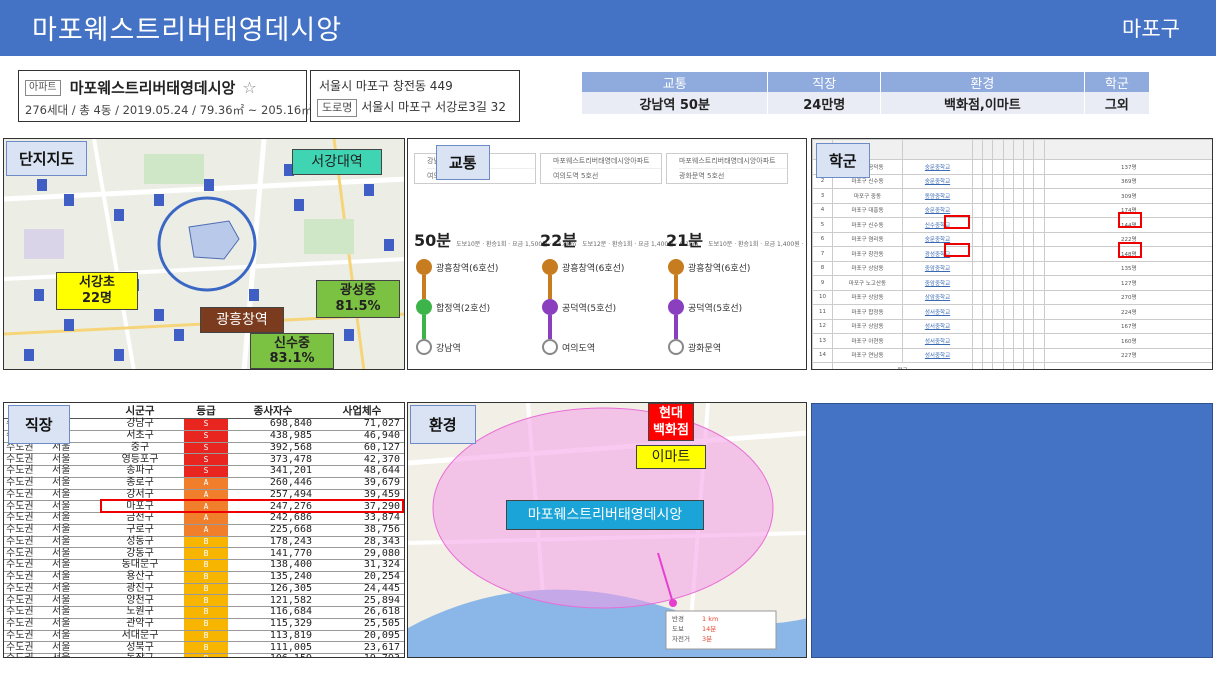 The width and height of the screenshot is (1216, 684). I want to click on route-to: 여의도역 5호선, so click(607, 175).